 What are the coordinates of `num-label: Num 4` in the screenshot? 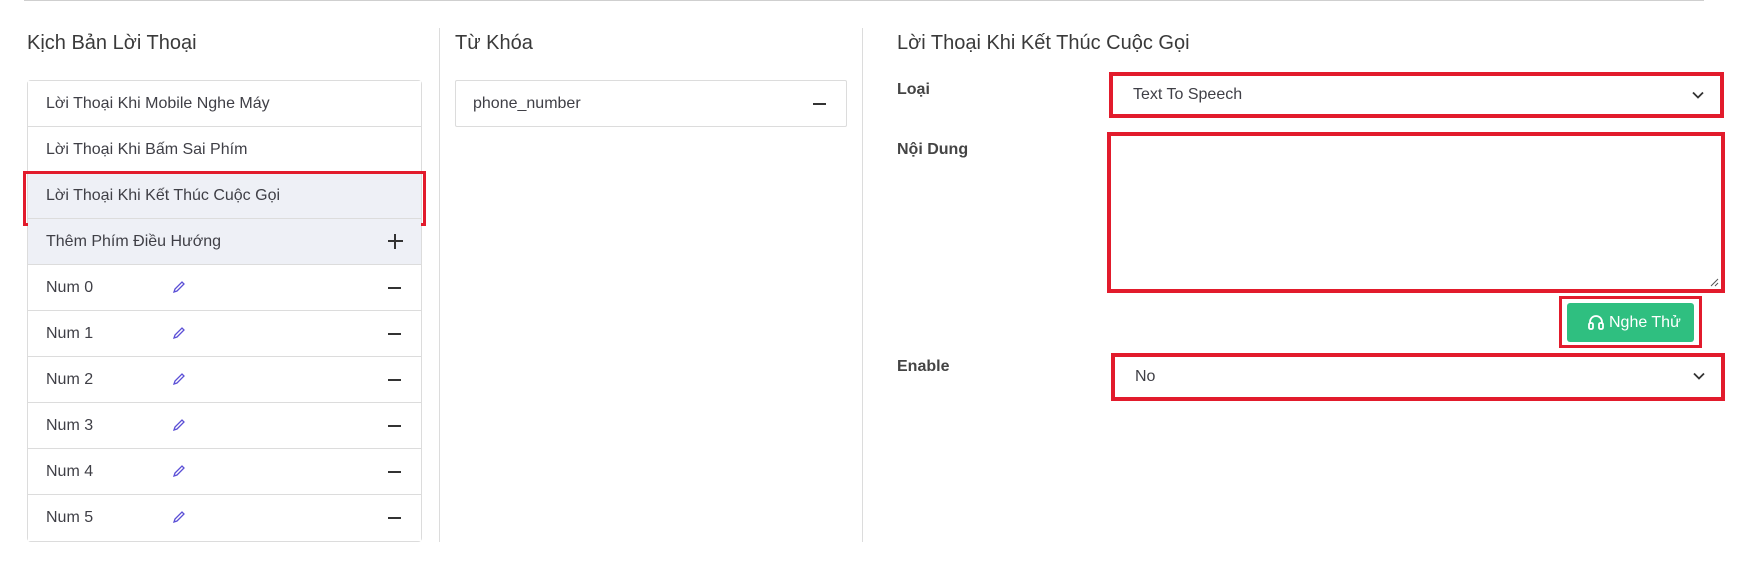 It's located at (70, 471).